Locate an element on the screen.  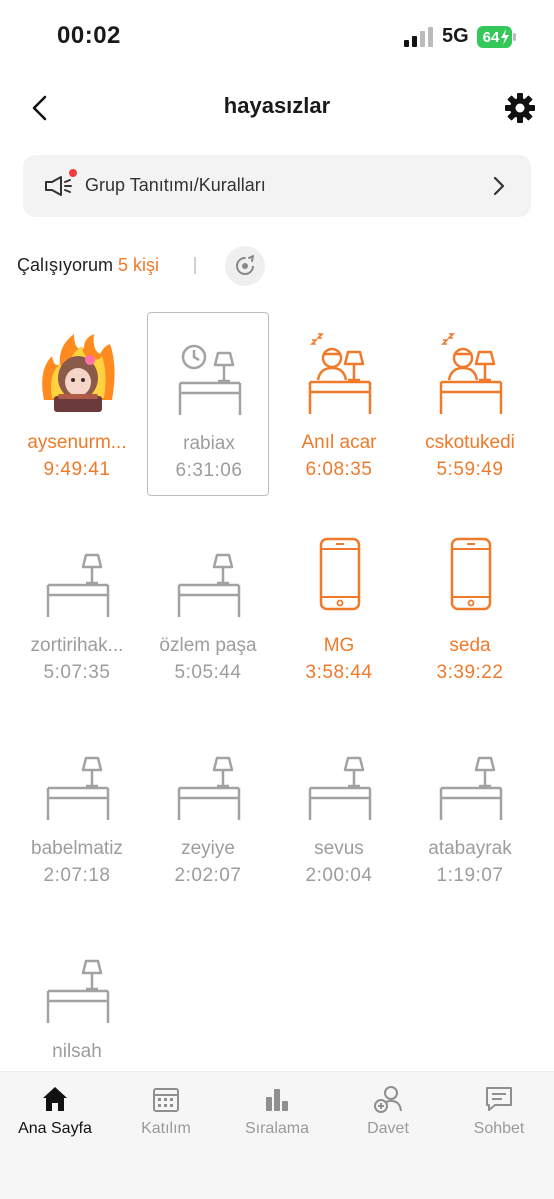
member-name: seda is located at coordinates (470, 645).